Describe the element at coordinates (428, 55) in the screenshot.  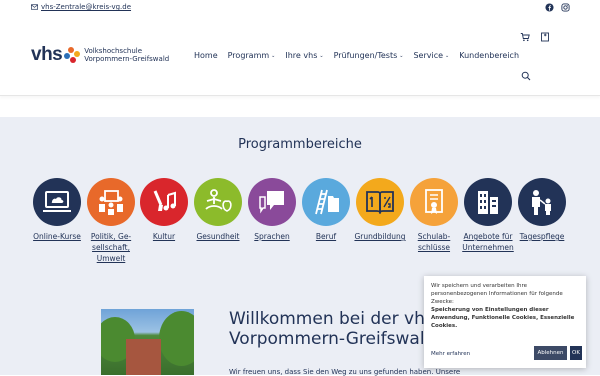
I see `nav-label: Service` at that location.